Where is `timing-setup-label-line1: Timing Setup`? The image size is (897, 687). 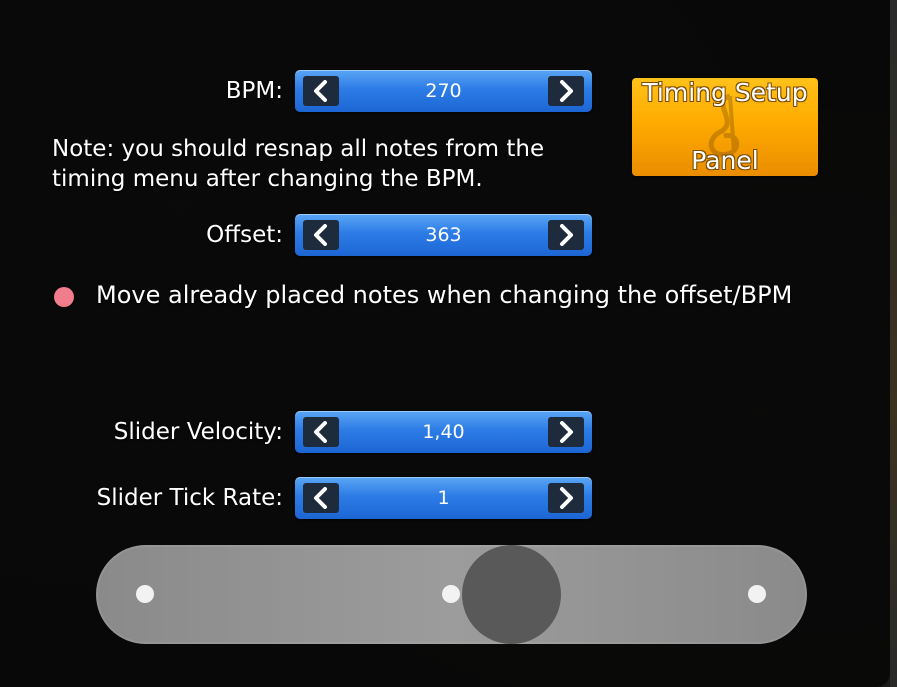
timing-setup-label-line1: Timing Setup is located at coordinates (725, 92).